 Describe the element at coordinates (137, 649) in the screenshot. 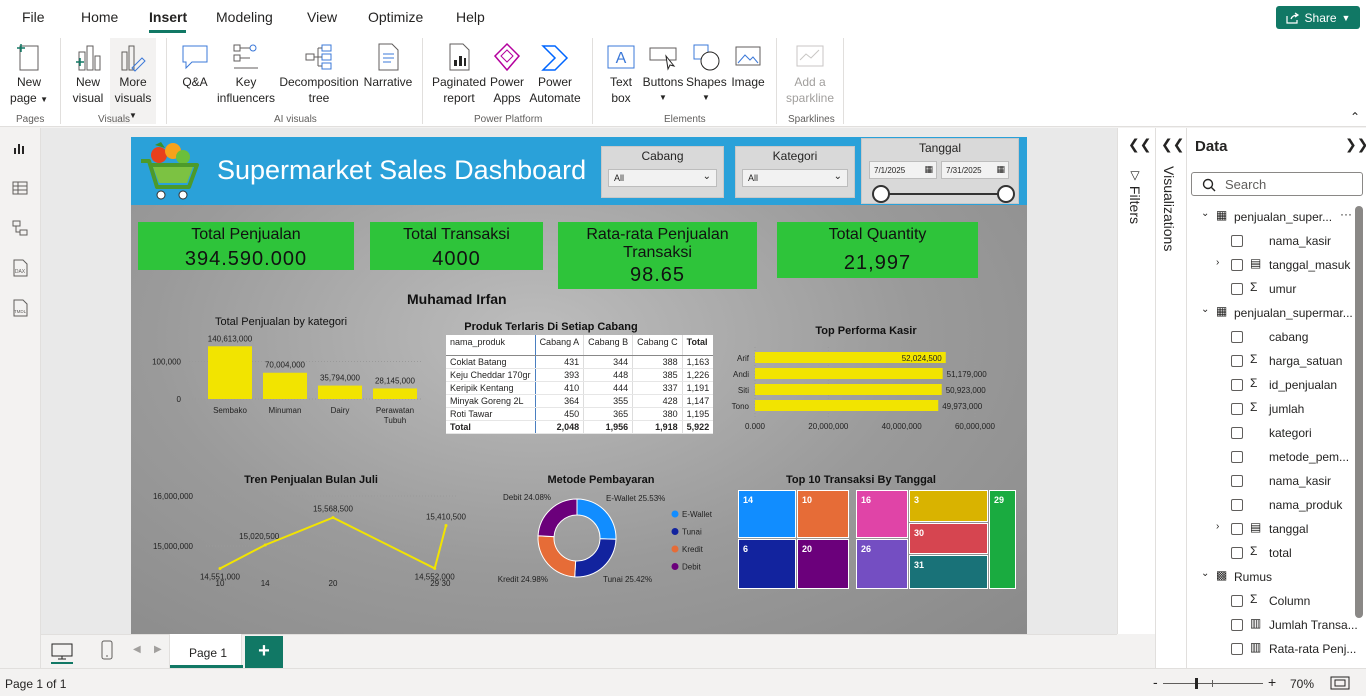

I see `previous-page-icon: ◀` at that location.